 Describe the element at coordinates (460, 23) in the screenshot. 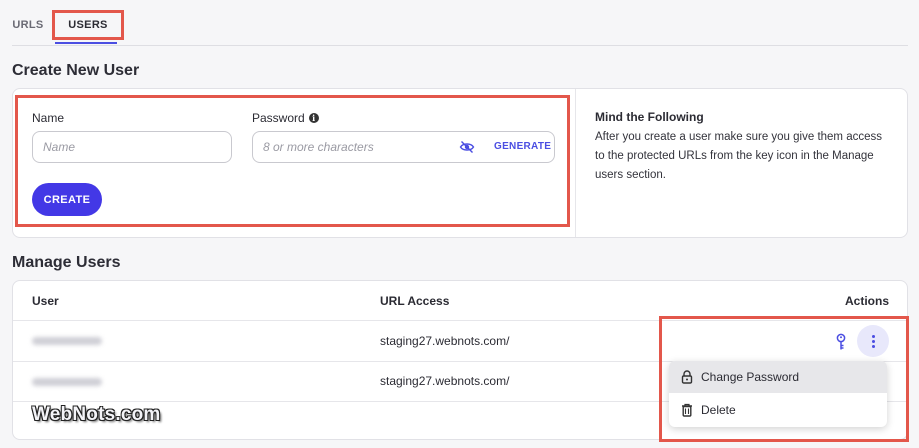

I see `tab-bar` at that location.